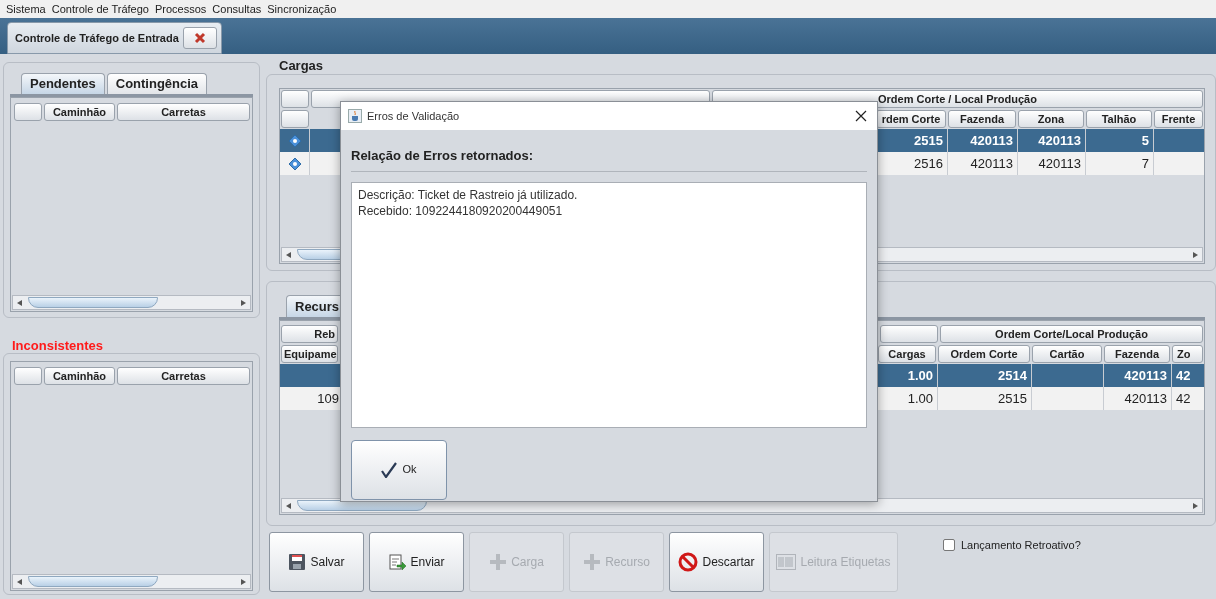 This screenshot has height=599, width=1216. I want to click on column-header: Talhão, so click(1119, 119).